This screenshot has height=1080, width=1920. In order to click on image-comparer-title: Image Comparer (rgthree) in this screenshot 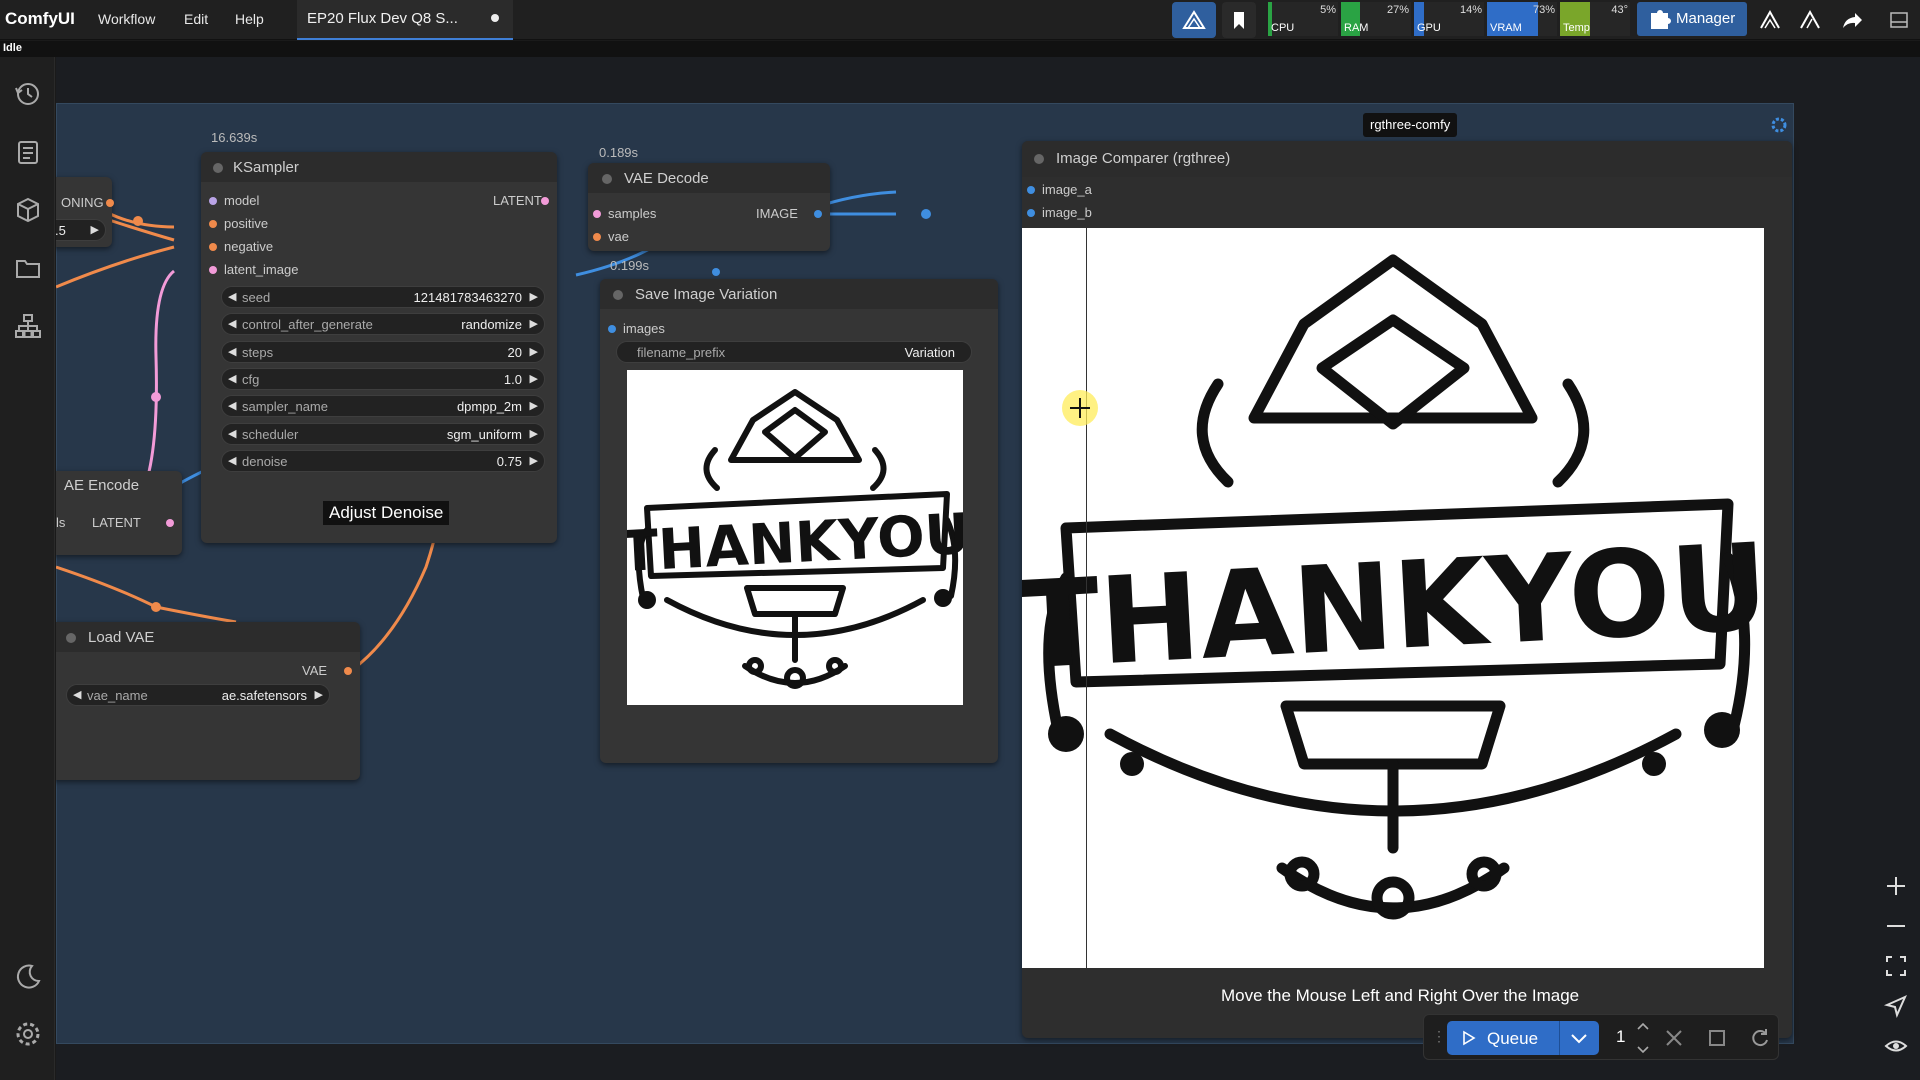, I will do `click(1143, 158)`.